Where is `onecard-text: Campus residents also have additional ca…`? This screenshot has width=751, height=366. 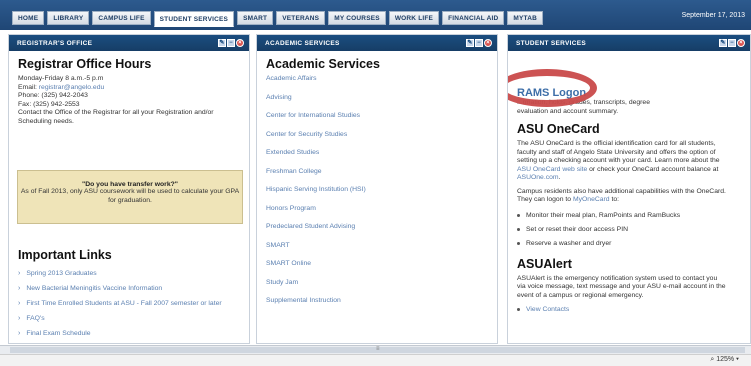
onecard-text: Campus residents also have additional ca… is located at coordinates (621, 191).